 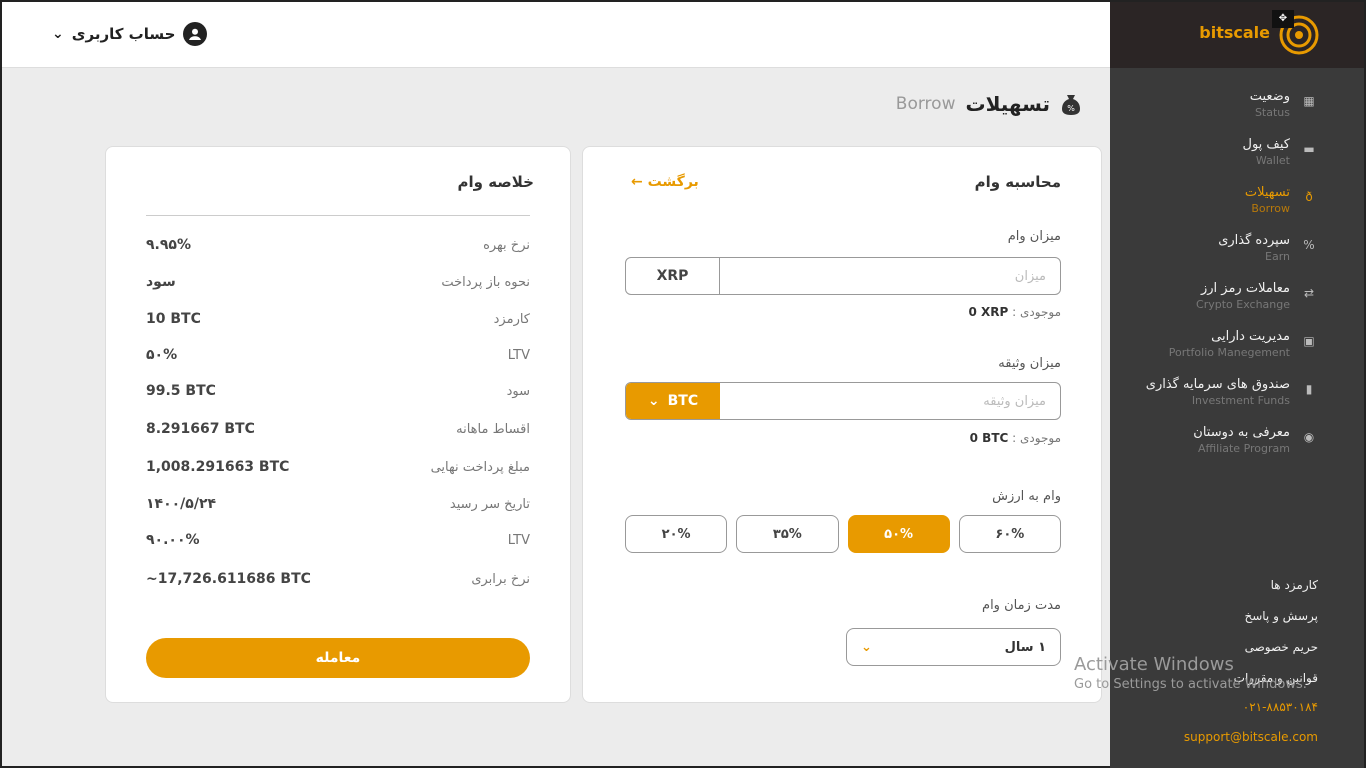 I want to click on row-value: 8.291667 BTC, so click(x=200, y=429).